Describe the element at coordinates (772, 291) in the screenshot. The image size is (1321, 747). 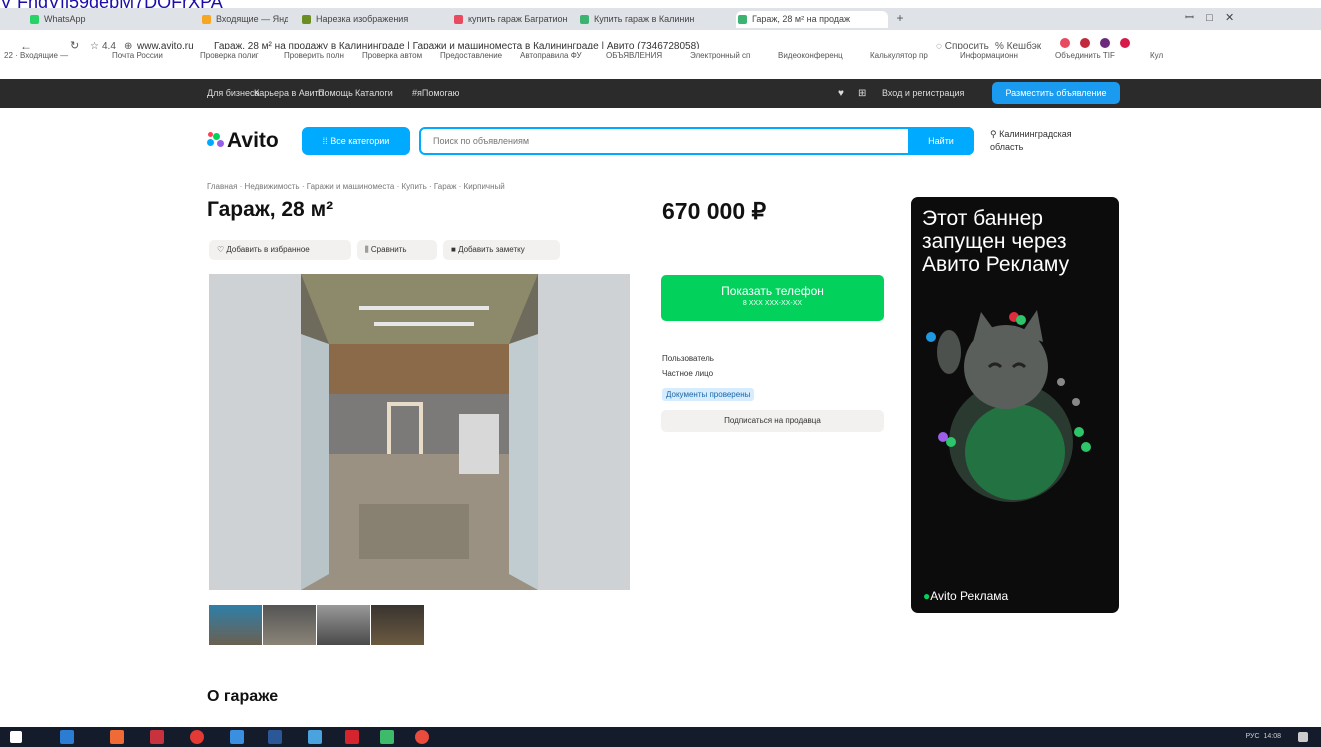
I see `show-phone-label: Показать телефон` at that location.